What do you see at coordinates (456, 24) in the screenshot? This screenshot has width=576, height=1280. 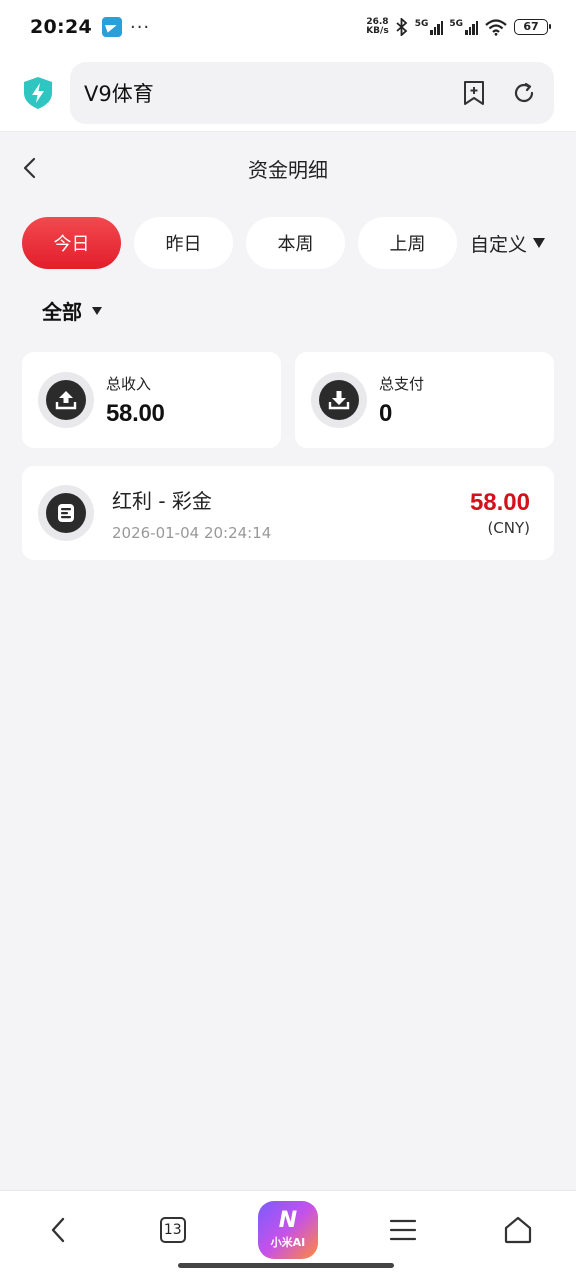 I see `sim2-label: 5G` at bounding box center [456, 24].